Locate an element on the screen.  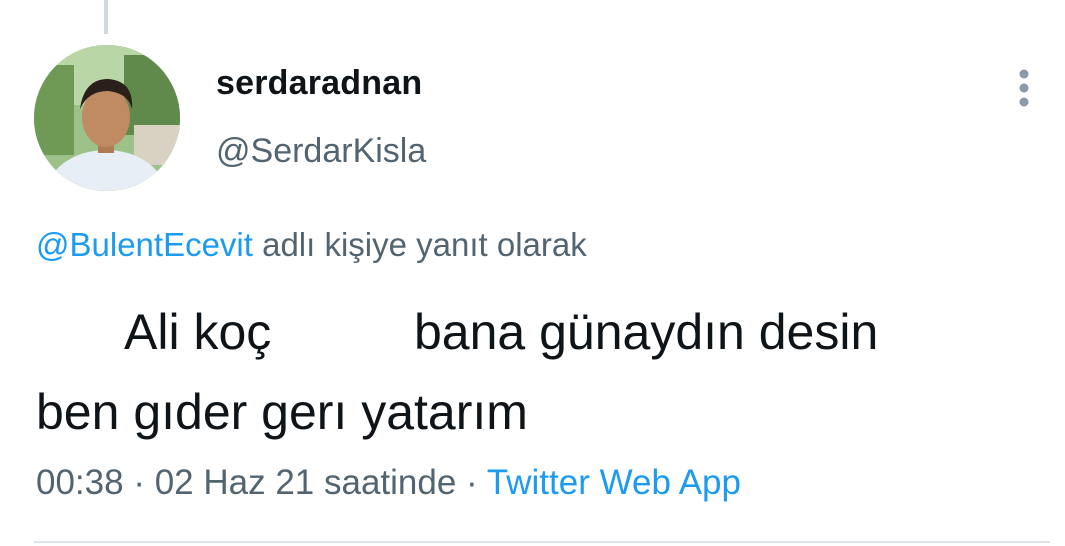
tweet-source-link: Twitter Web App is located at coordinates (614, 482).